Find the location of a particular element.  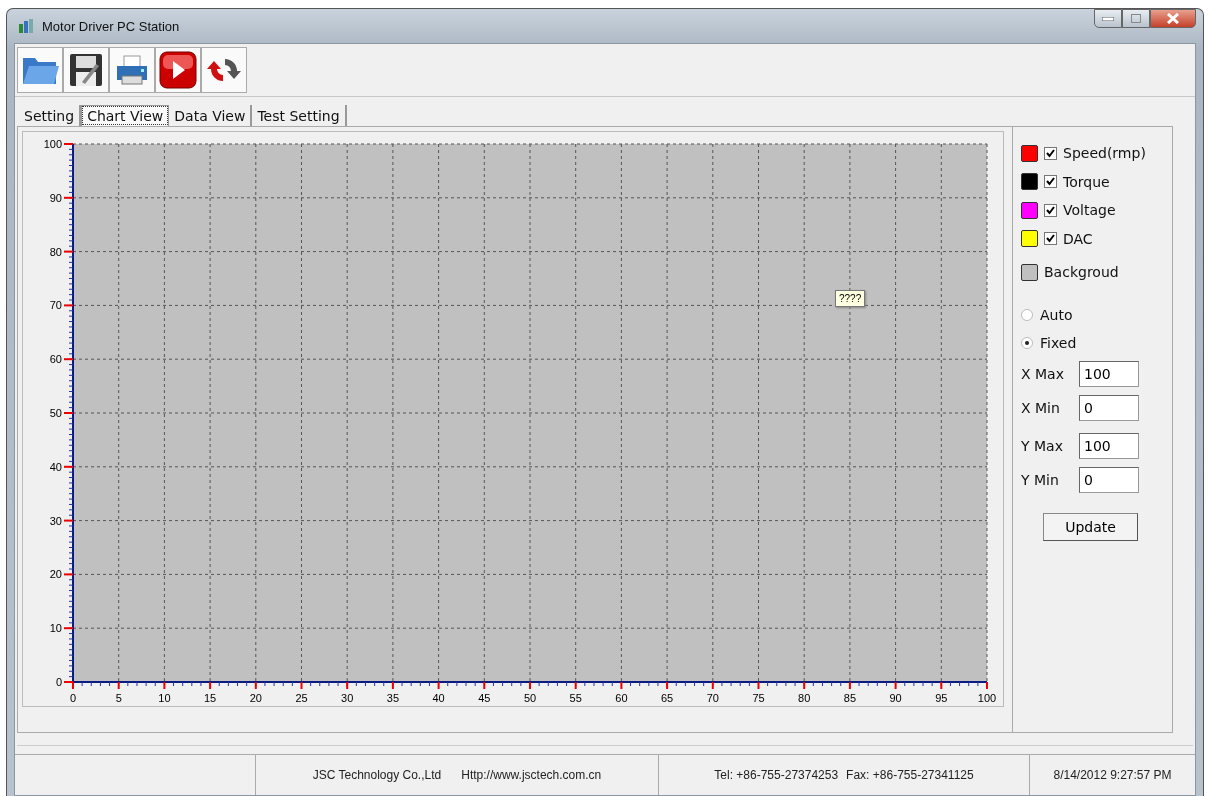

close-icon is located at coordinates (1173, 18).